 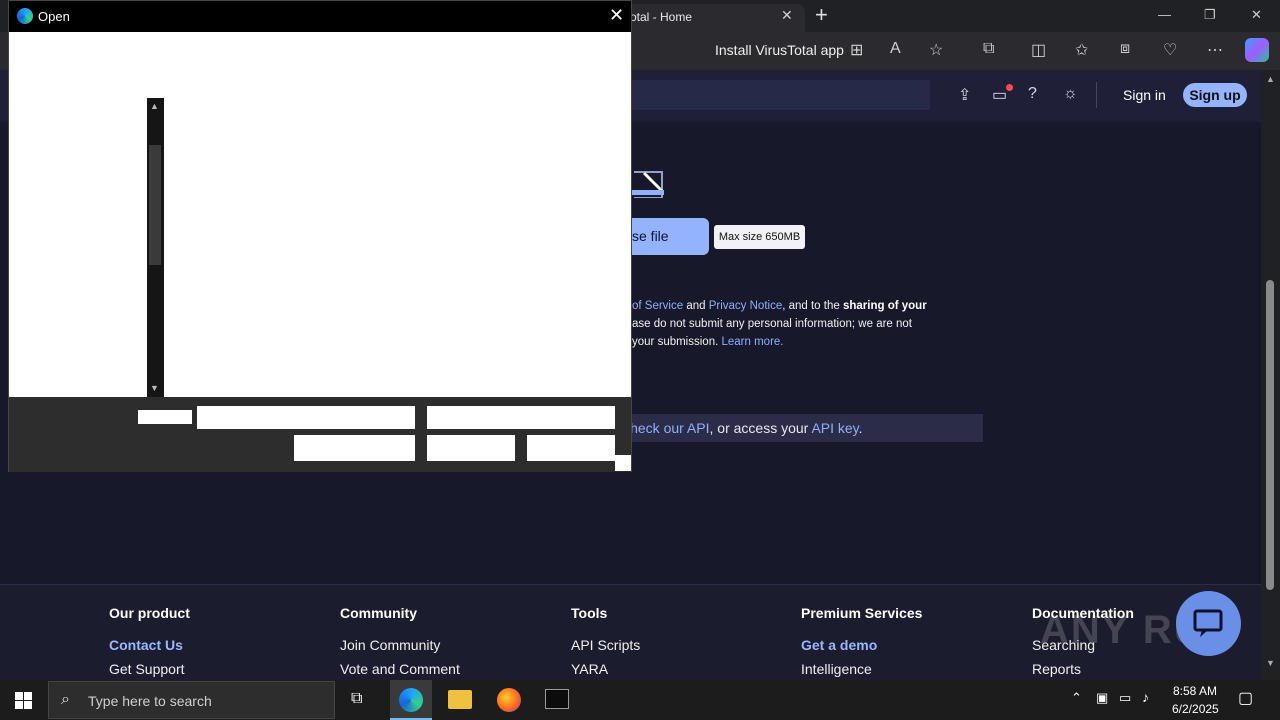 I want to click on dialog-titlebar: Open ✕, so click(x=320, y=16).